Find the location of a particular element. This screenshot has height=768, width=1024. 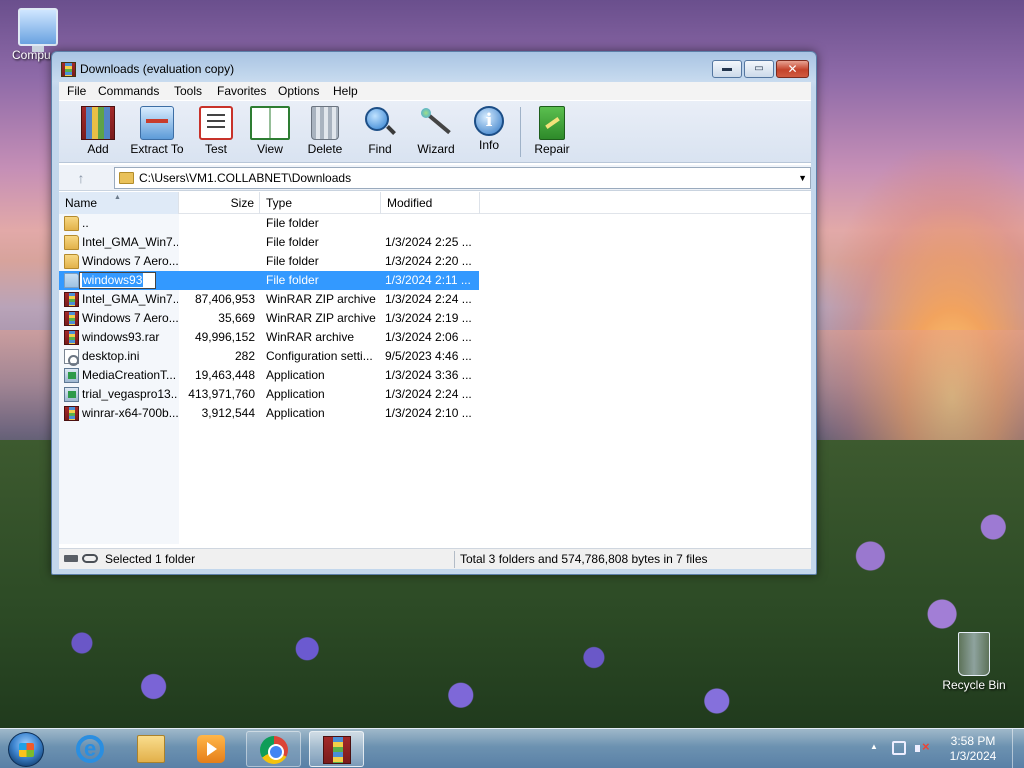

toolbar-delete-button: Delete is located at coordinates (325, 132).